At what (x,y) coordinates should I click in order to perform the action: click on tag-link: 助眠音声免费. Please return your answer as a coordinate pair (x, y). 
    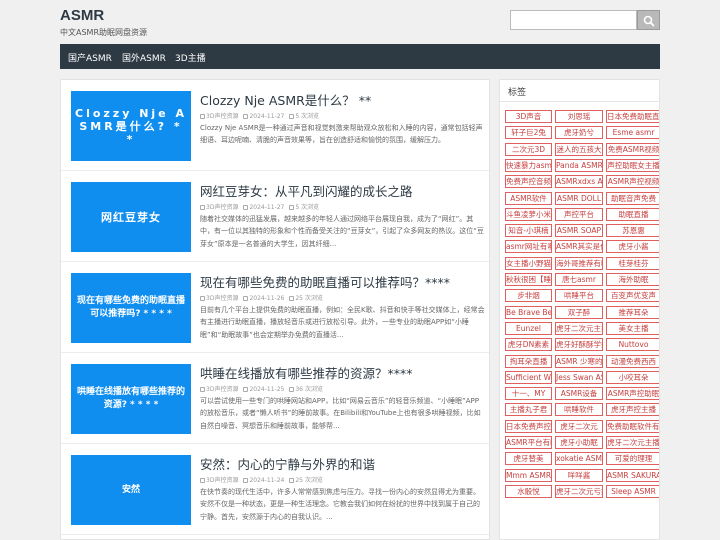
    Looking at the image, I should click on (632, 198).